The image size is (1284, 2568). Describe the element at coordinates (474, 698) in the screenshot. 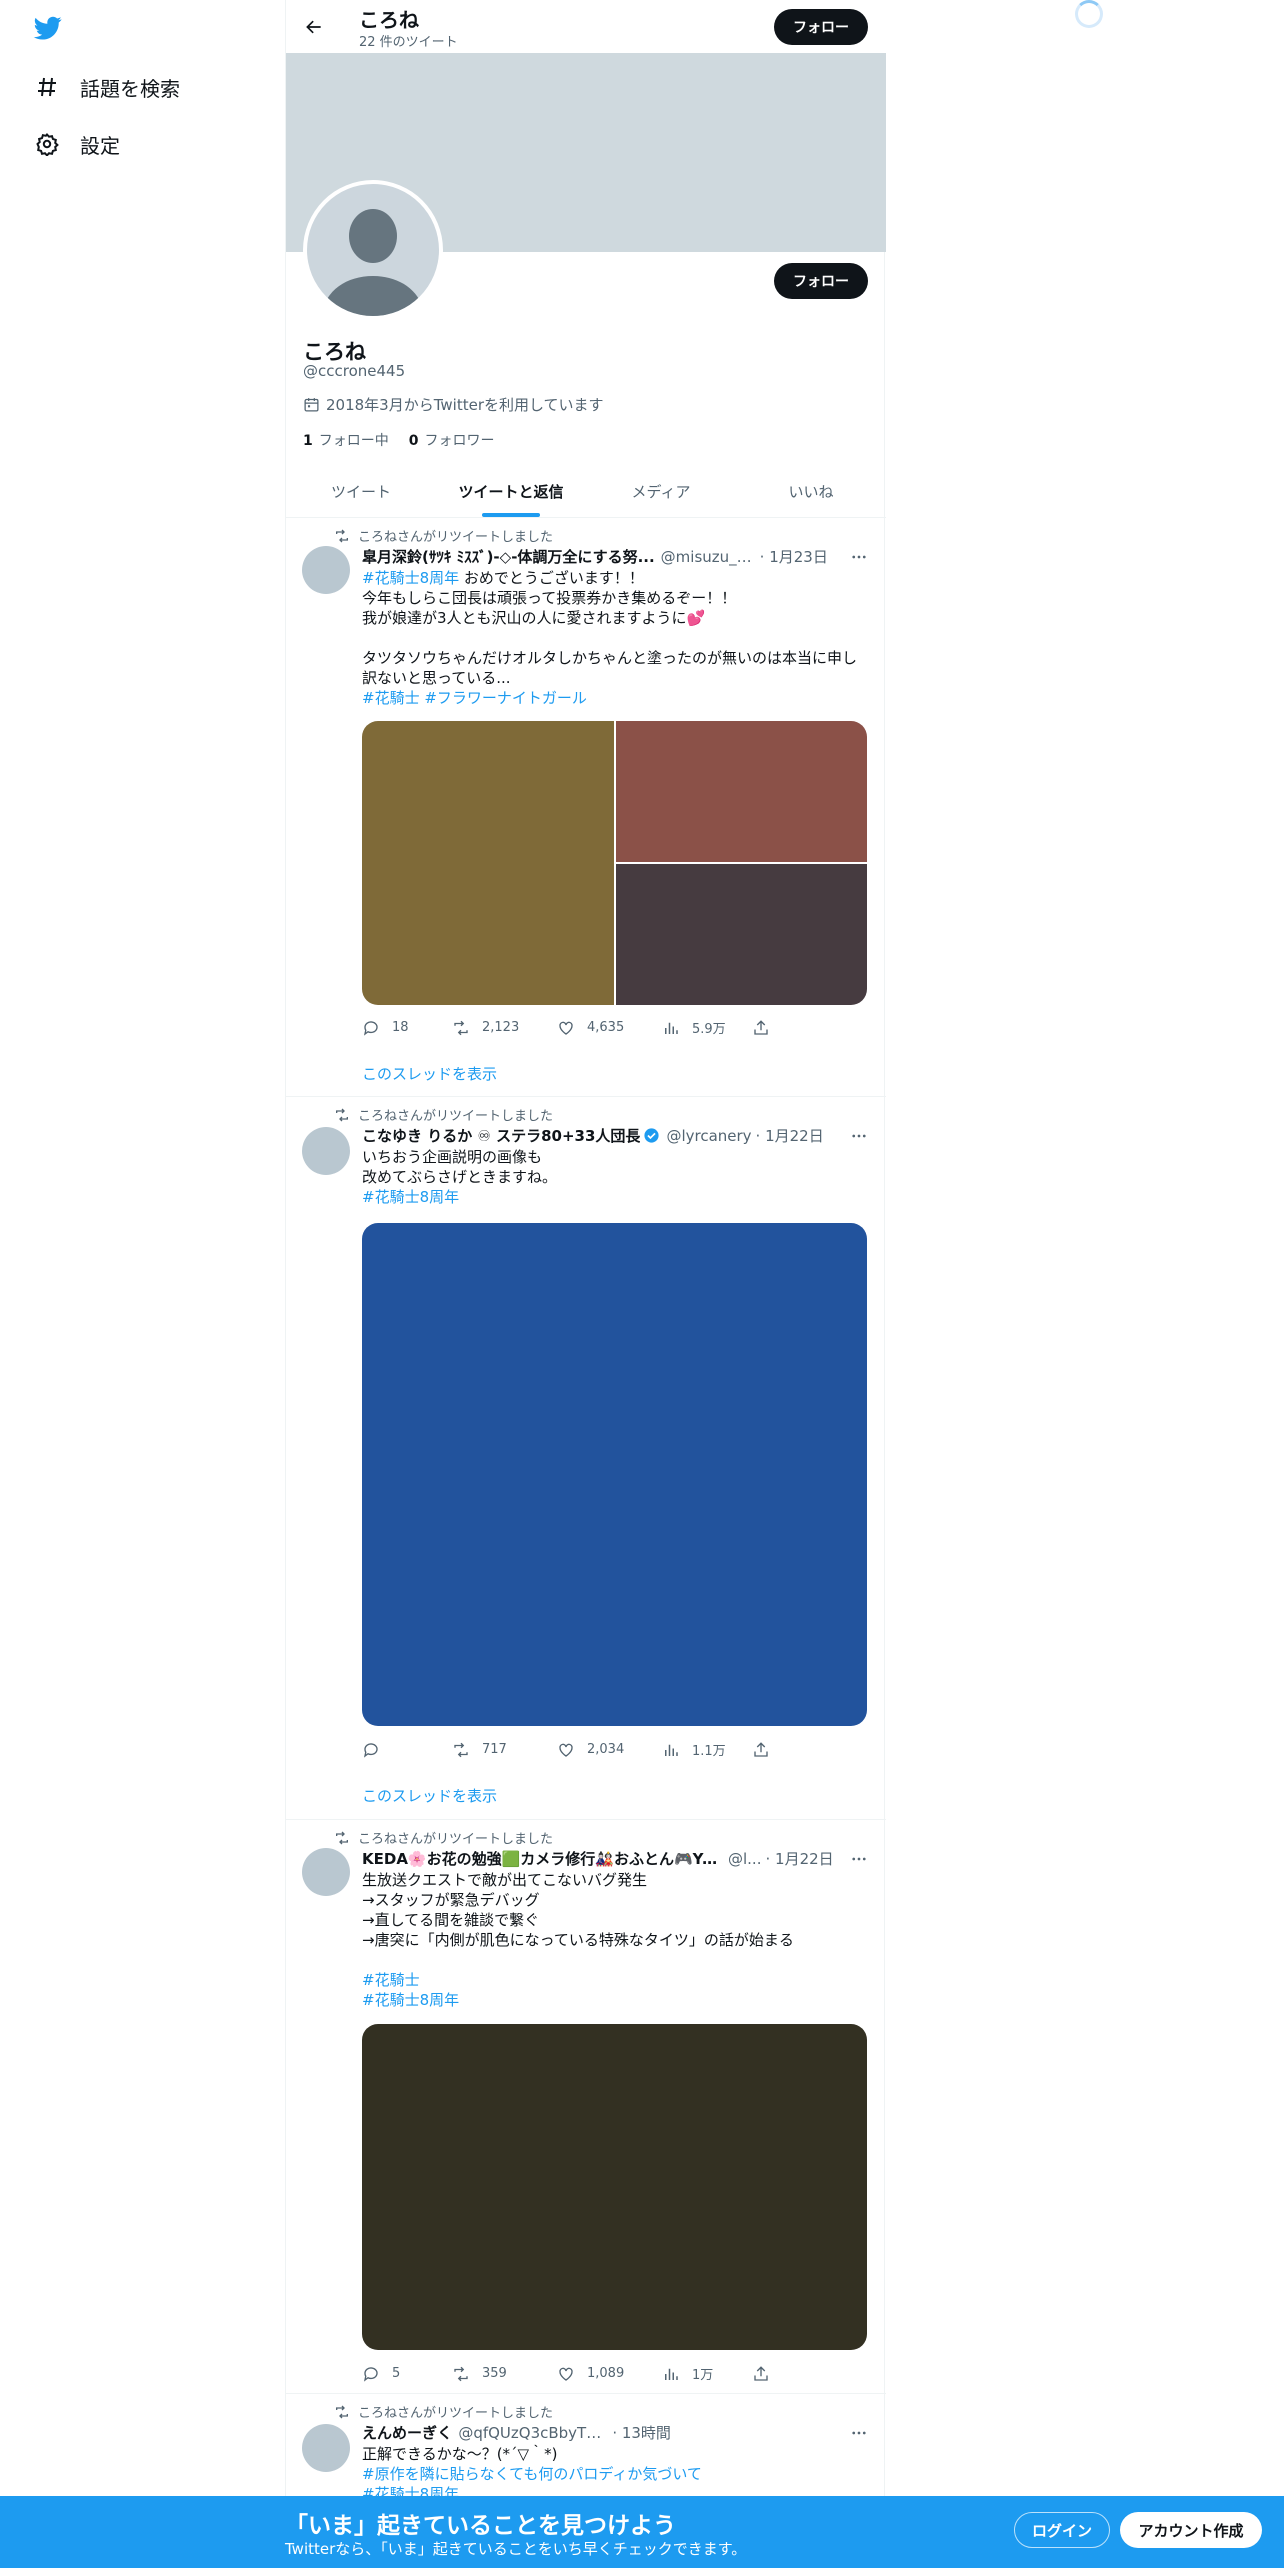

I see `hashtag-link: #花騎士 #フラワーナイトガール` at that location.